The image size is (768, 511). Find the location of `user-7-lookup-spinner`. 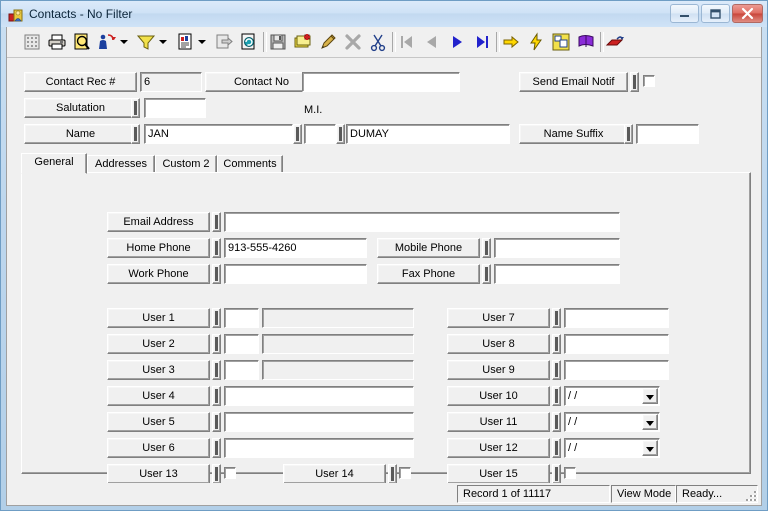

user-7-lookup-spinner is located at coordinates (556, 318).